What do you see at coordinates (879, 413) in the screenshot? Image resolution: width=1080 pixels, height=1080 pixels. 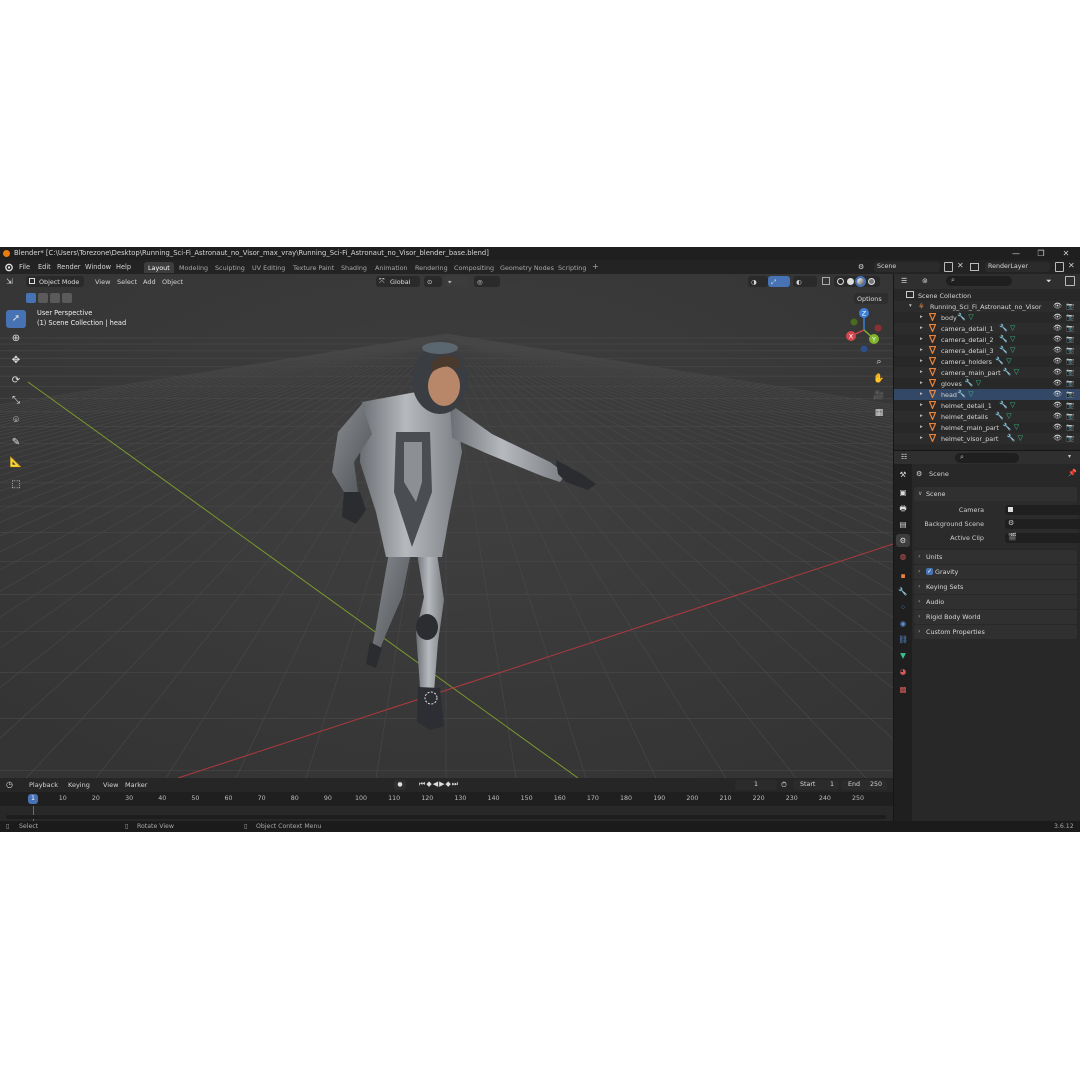 I see `perspective-toggle-icon: ▦` at bounding box center [879, 413].